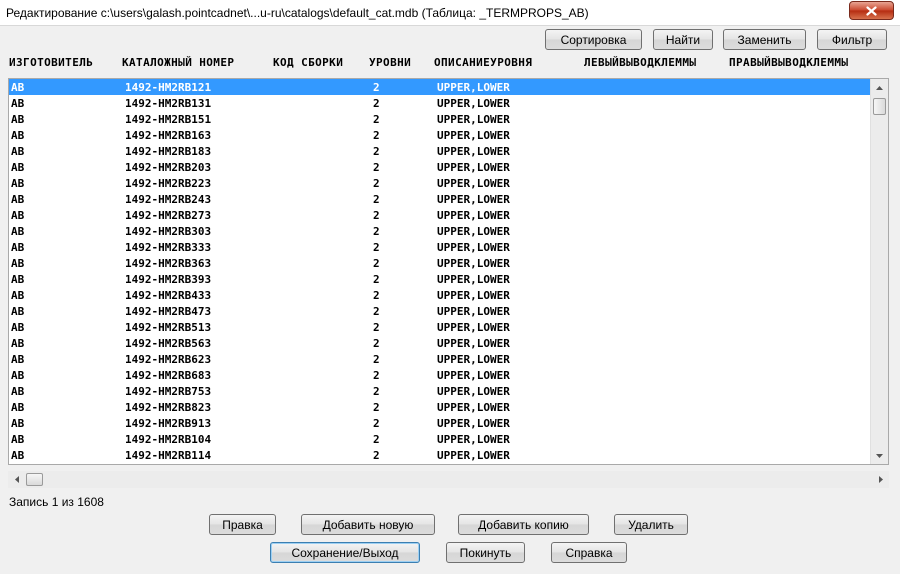  What do you see at coordinates (440, 375) in the screenshot?
I see `table-row: AB 1492-HM2RB683 2 UPPER,LOWER` at bounding box center [440, 375].